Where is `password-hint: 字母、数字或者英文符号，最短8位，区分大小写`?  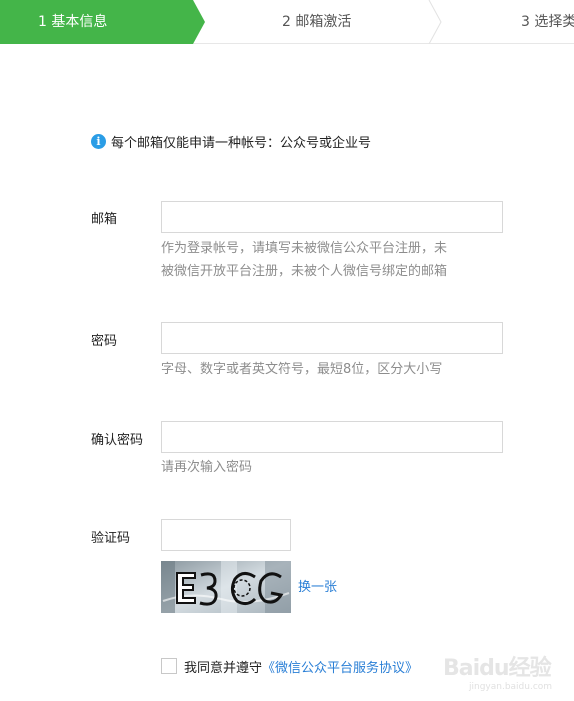
password-hint: 字母、数字或者英文符号，最短8位，区分大小写 is located at coordinates (302, 369).